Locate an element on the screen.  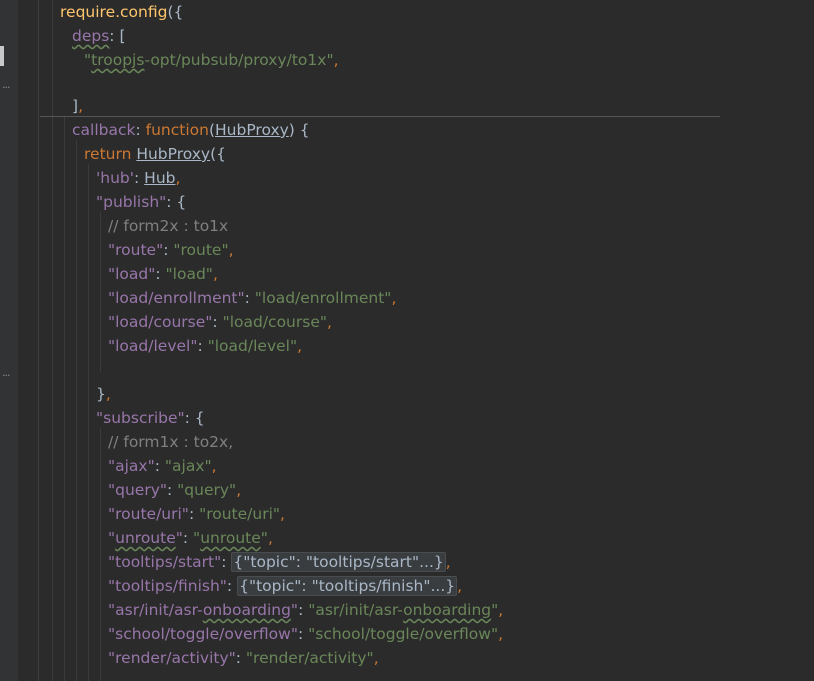
code-token: callback is located at coordinates (104, 130).